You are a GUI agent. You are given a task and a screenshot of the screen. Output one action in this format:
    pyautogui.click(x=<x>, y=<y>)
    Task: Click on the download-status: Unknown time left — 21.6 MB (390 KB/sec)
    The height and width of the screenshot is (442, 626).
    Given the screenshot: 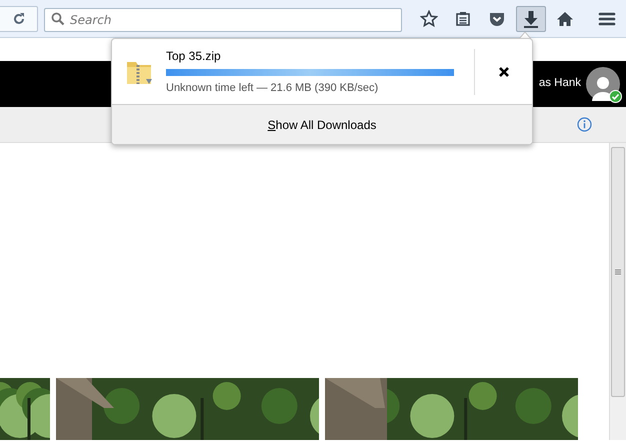 What is the action you would take?
    pyautogui.click(x=273, y=88)
    